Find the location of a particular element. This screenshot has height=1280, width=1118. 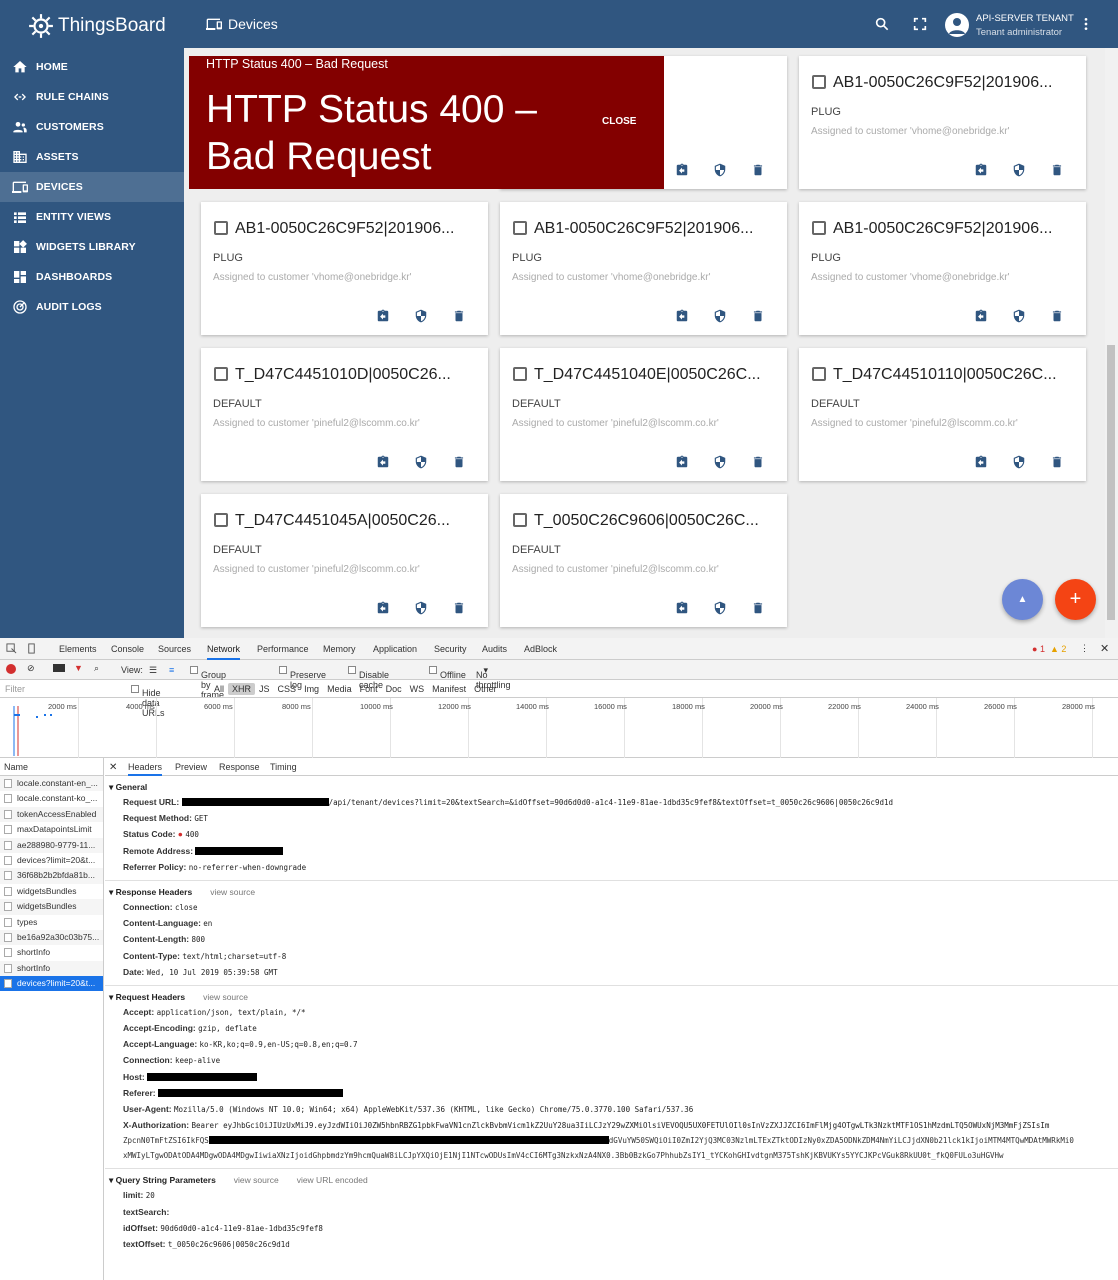

tab-headers: Headers is located at coordinates (145, 769).